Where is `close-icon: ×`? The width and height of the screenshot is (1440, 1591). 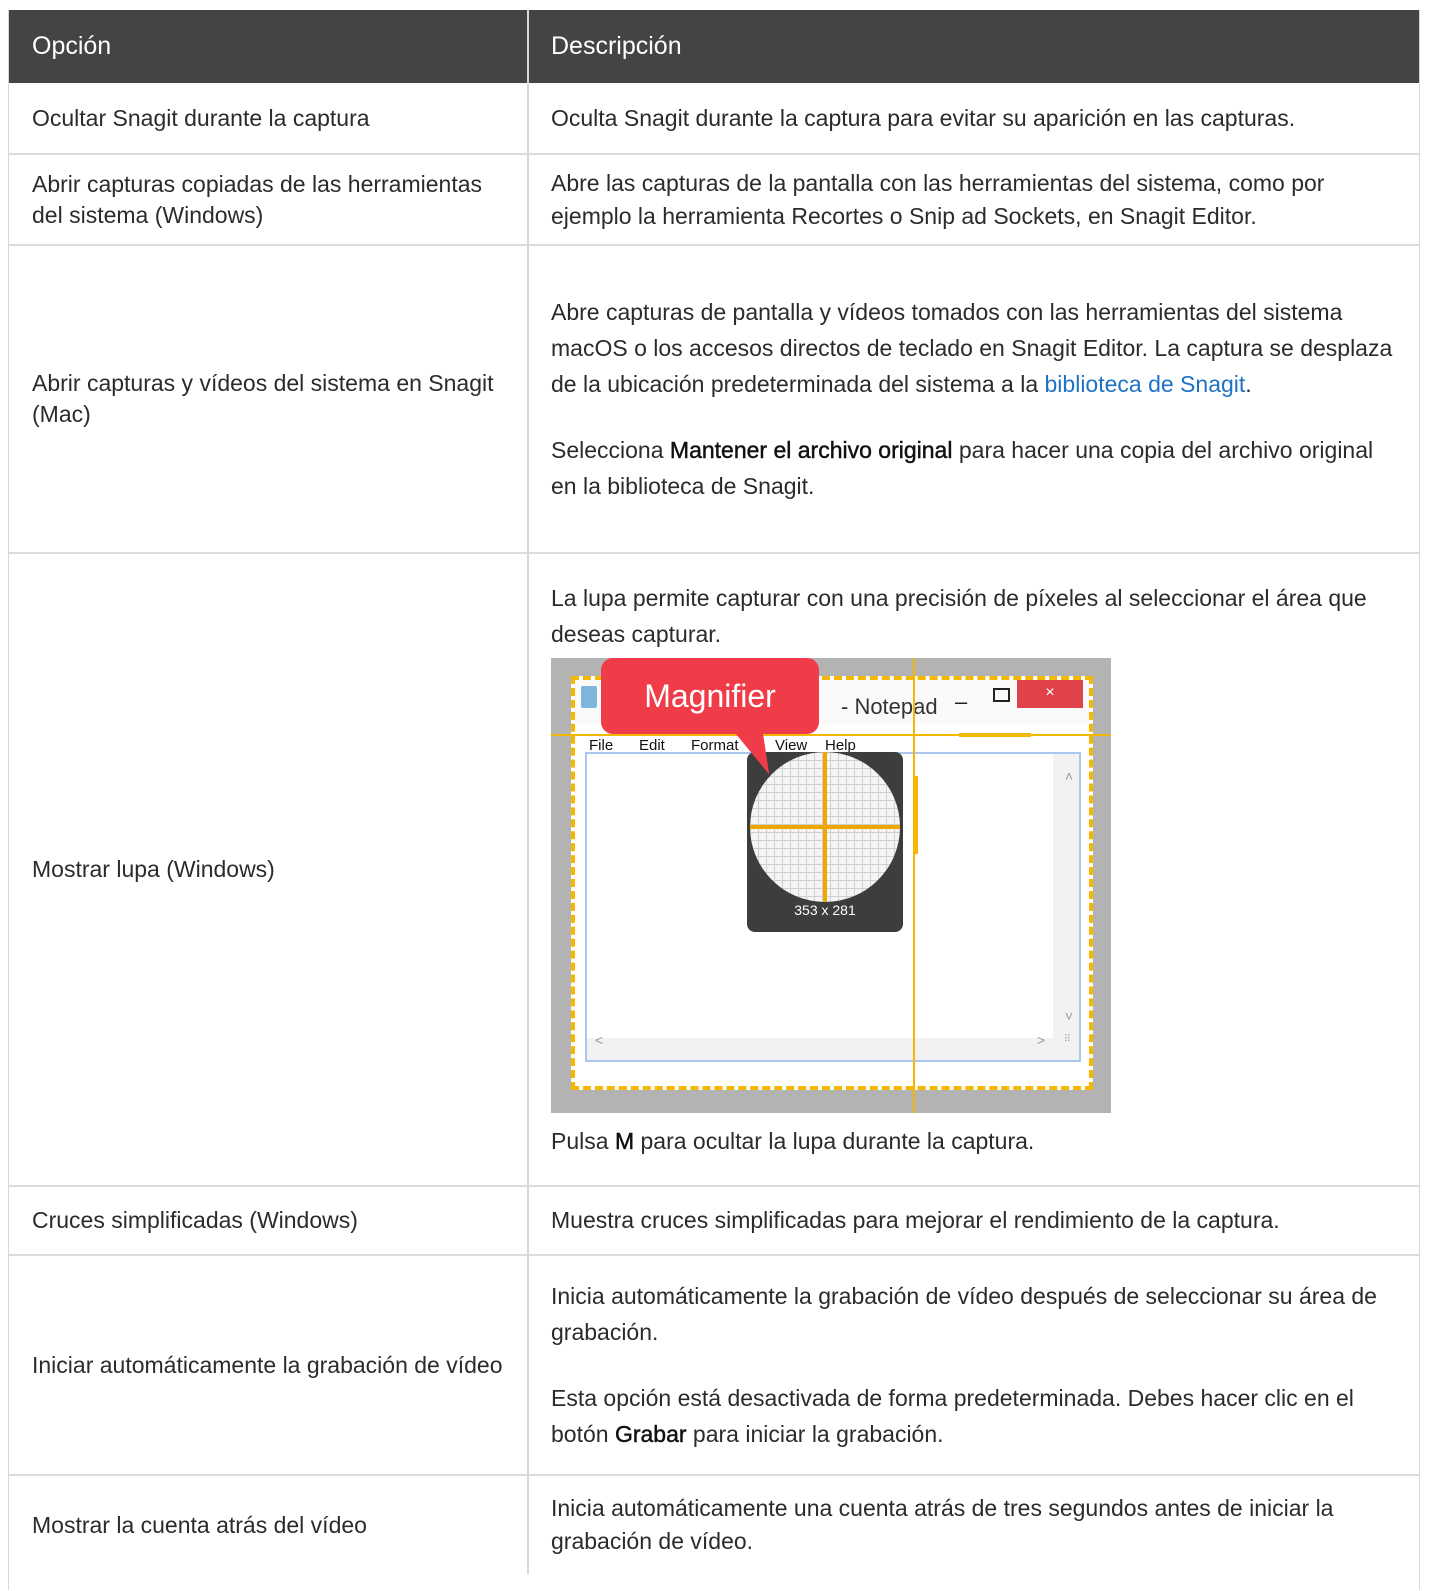
close-icon: × is located at coordinates (1050, 694).